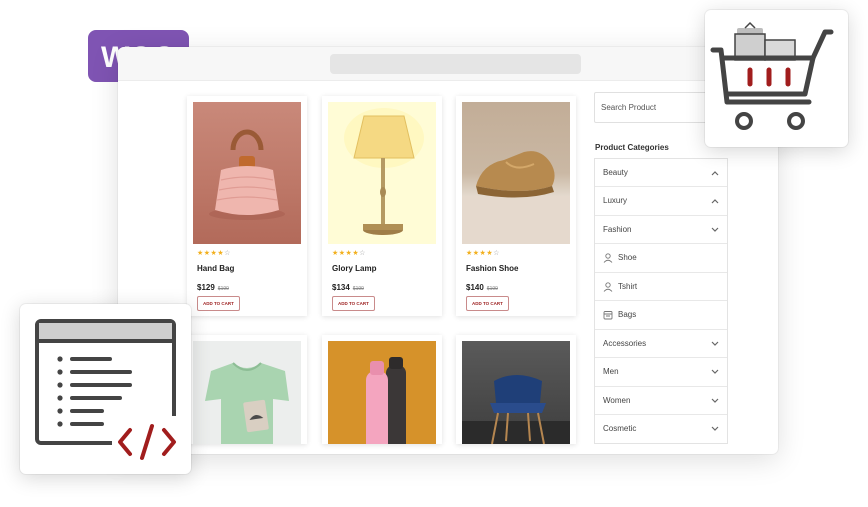  What do you see at coordinates (617, 400) in the screenshot?
I see `category-label: Women` at bounding box center [617, 400].